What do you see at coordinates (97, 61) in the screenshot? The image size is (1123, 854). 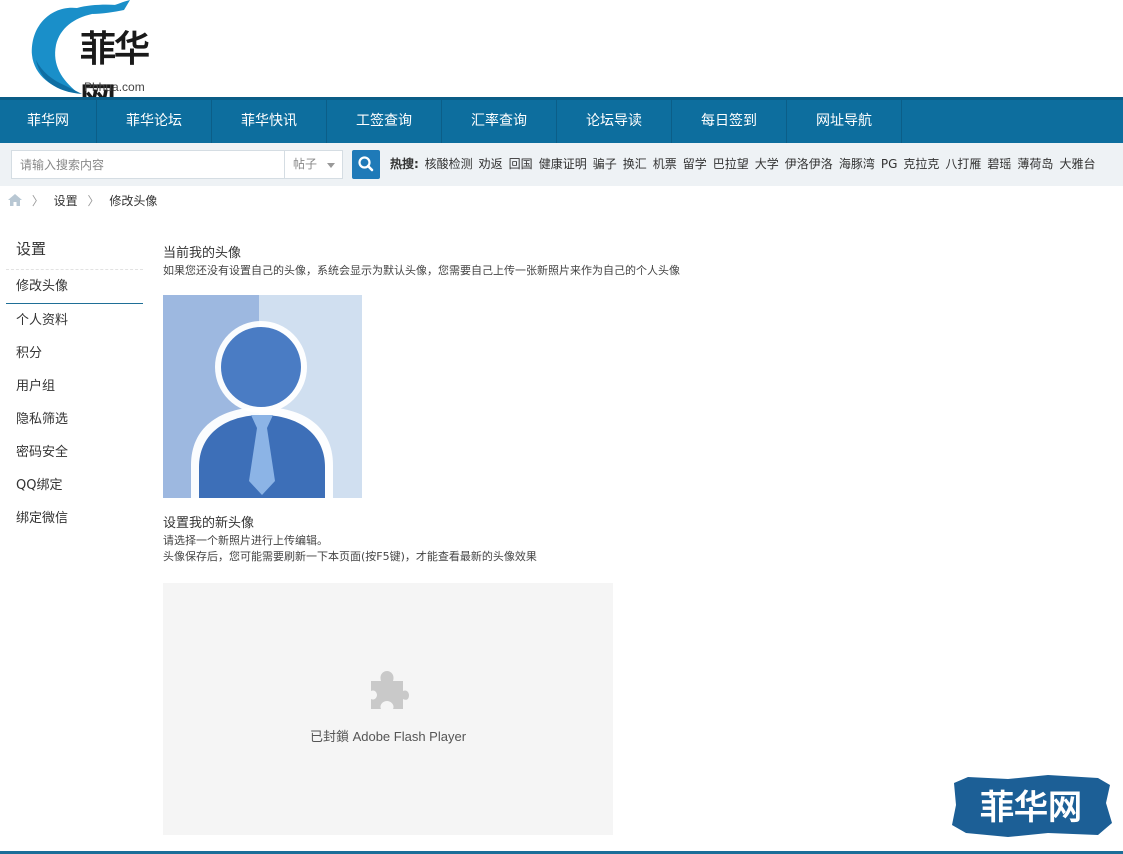 I see `site-logo: 菲华网 Phhua.com` at bounding box center [97, 61].